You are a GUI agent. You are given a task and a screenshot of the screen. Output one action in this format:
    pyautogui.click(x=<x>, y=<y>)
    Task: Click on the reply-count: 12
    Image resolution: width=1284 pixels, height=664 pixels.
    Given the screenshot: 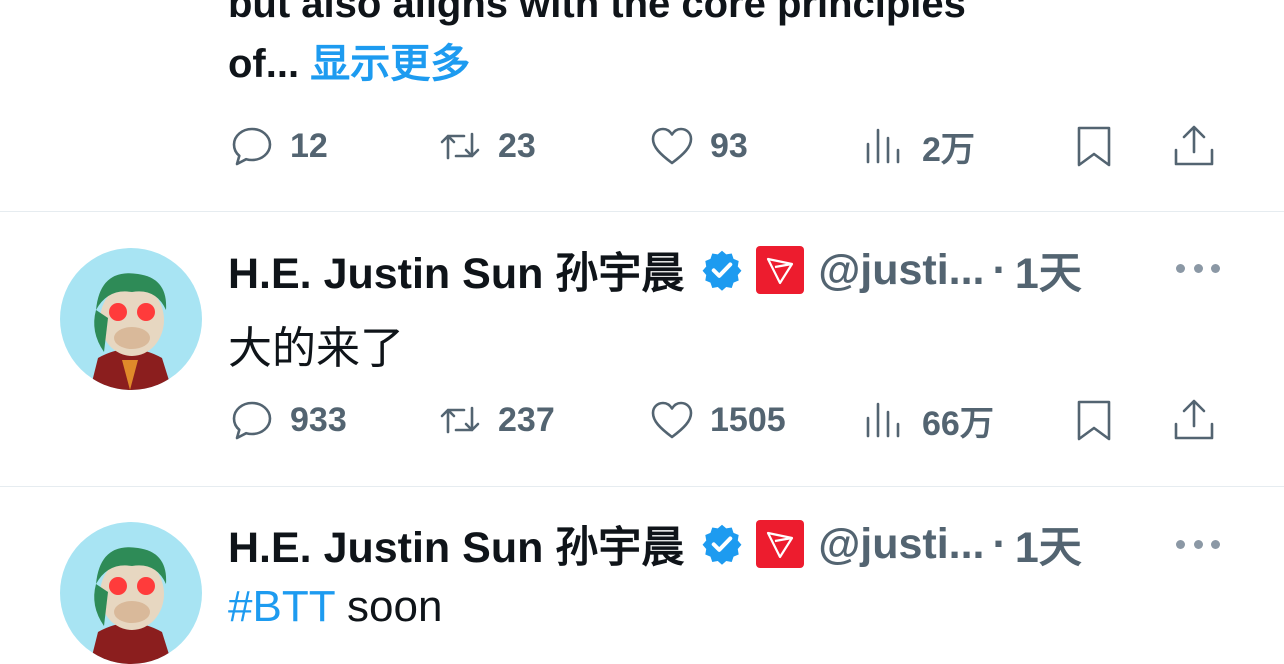 What is the action you would take?
    pyautogui.click(x=309, y=145)
    